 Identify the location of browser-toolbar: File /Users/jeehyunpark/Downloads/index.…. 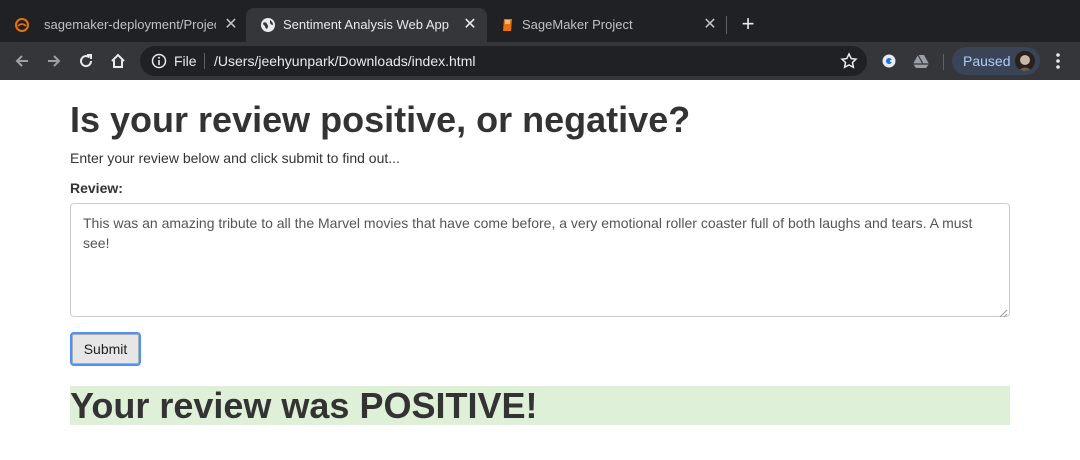
(540, 61).